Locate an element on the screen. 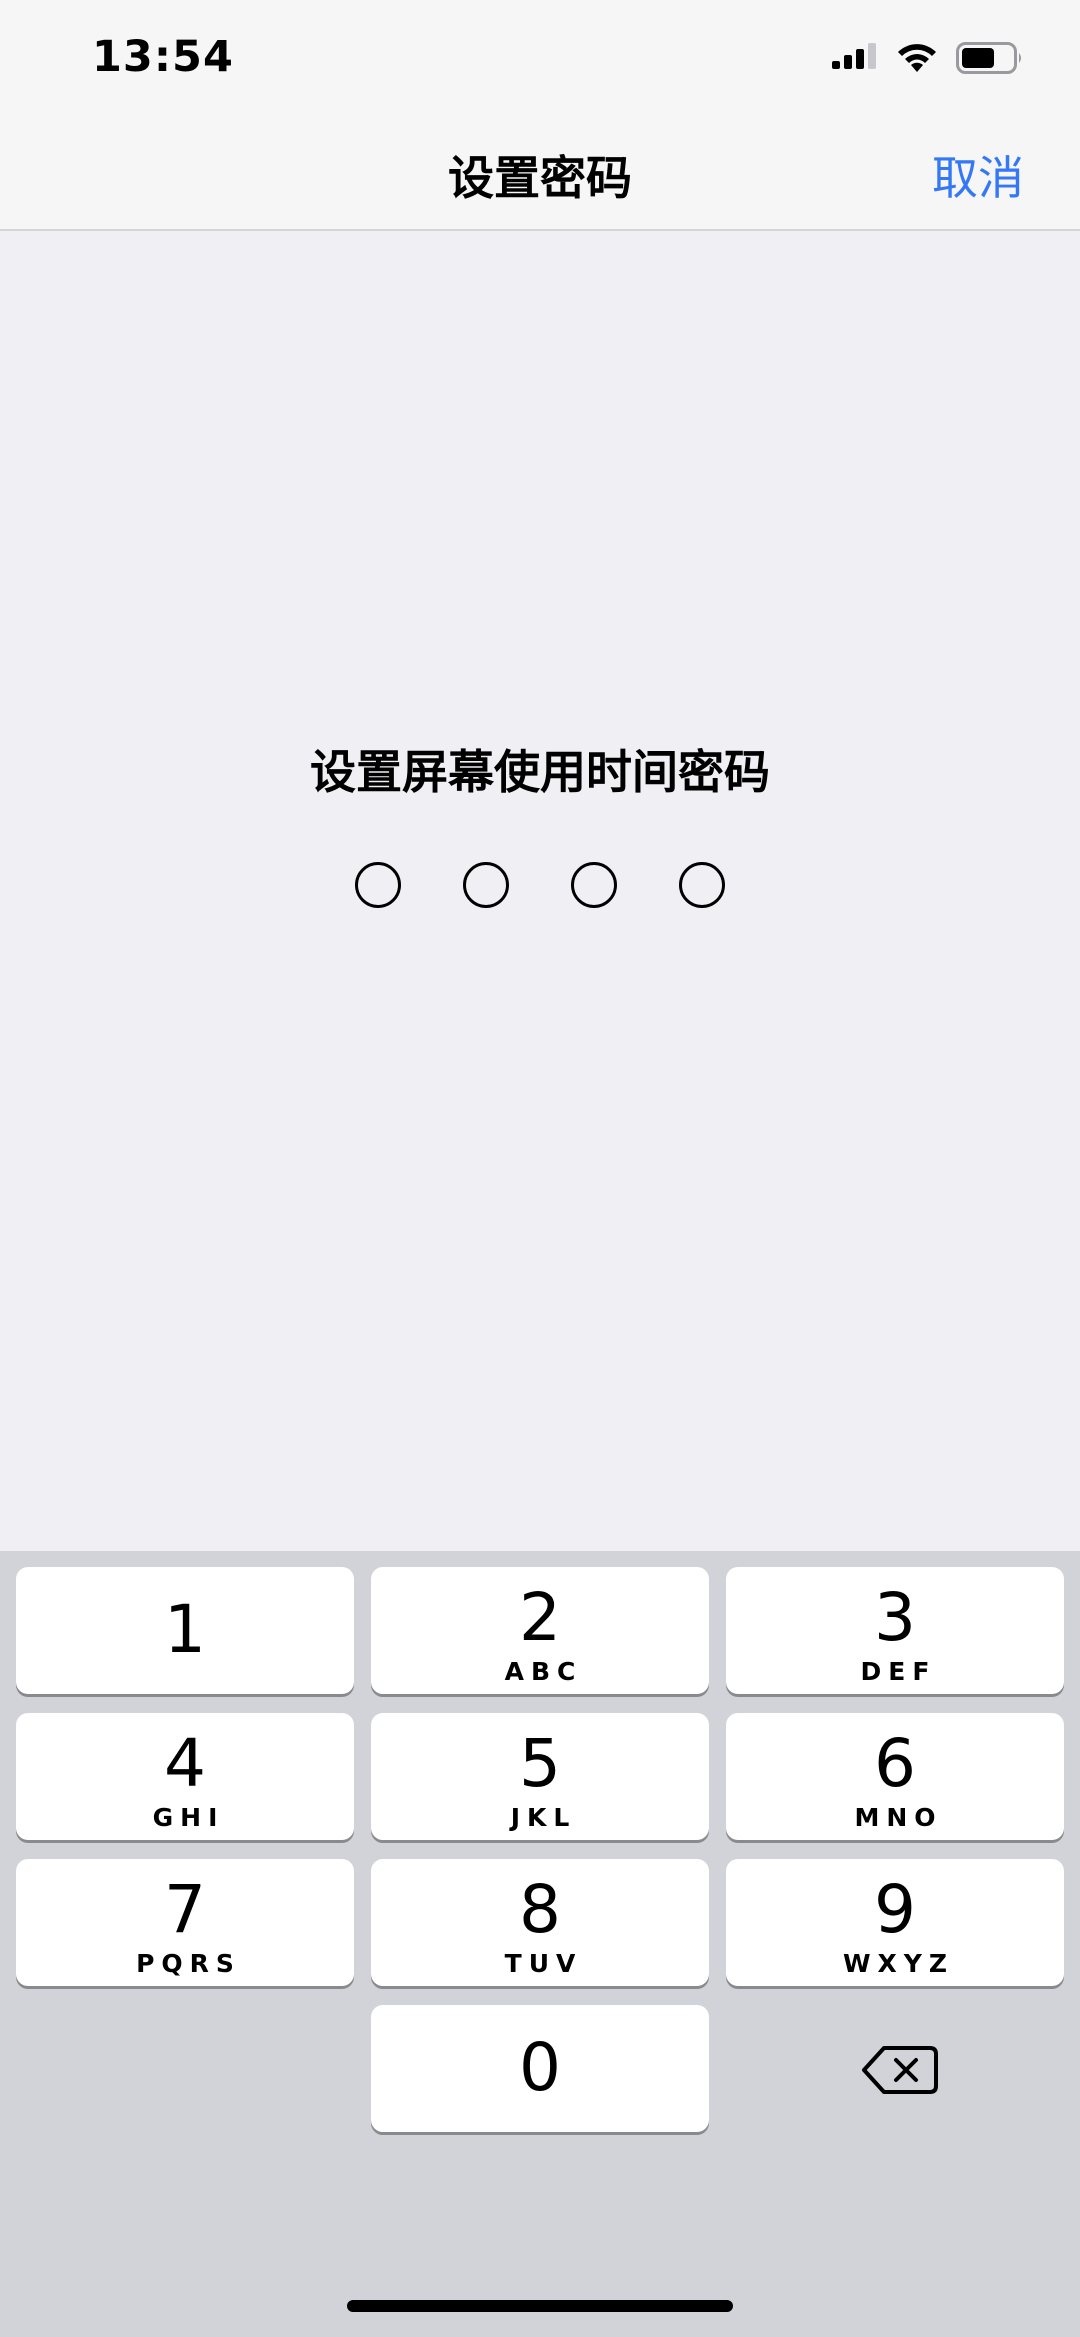 The width and height of the screenshot is (1080, 2337). key-3: 3 DEF is located at coordinates (895, 1630).